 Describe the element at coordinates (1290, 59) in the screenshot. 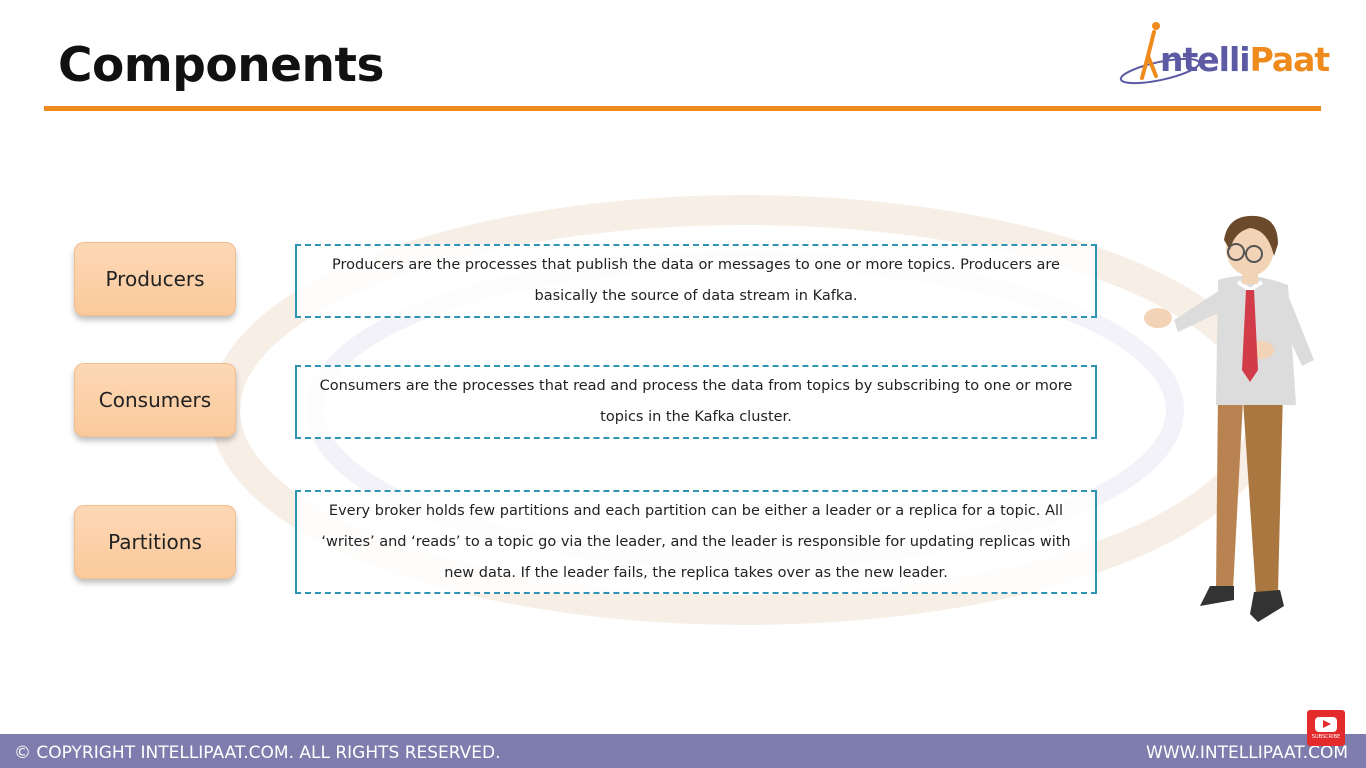

I see `logo-text-part2: Paat` at that location.